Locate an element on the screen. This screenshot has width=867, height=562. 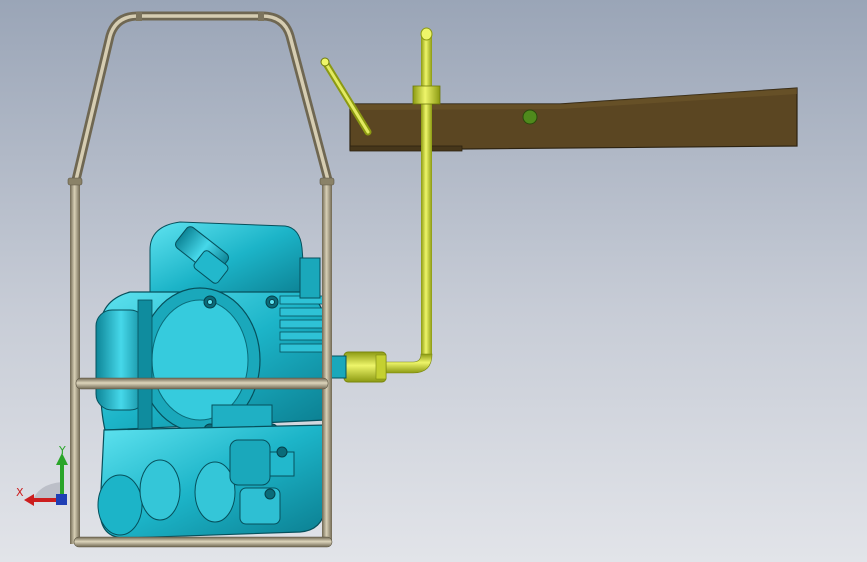
angled-lever is located at coordinates (346, 96).